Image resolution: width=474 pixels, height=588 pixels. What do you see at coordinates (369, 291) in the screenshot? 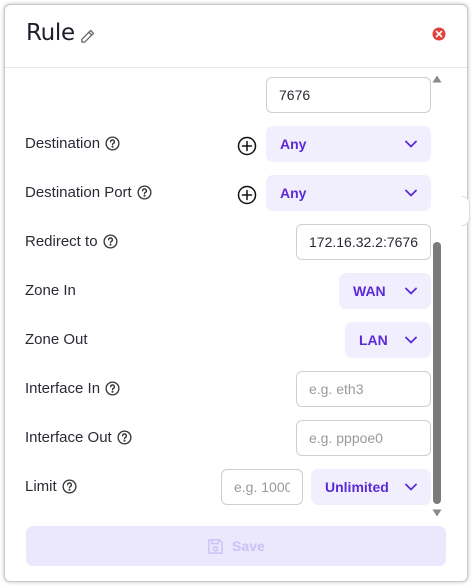
I see `zone-in-select-value: WAN` at bounding box center [369, 291].